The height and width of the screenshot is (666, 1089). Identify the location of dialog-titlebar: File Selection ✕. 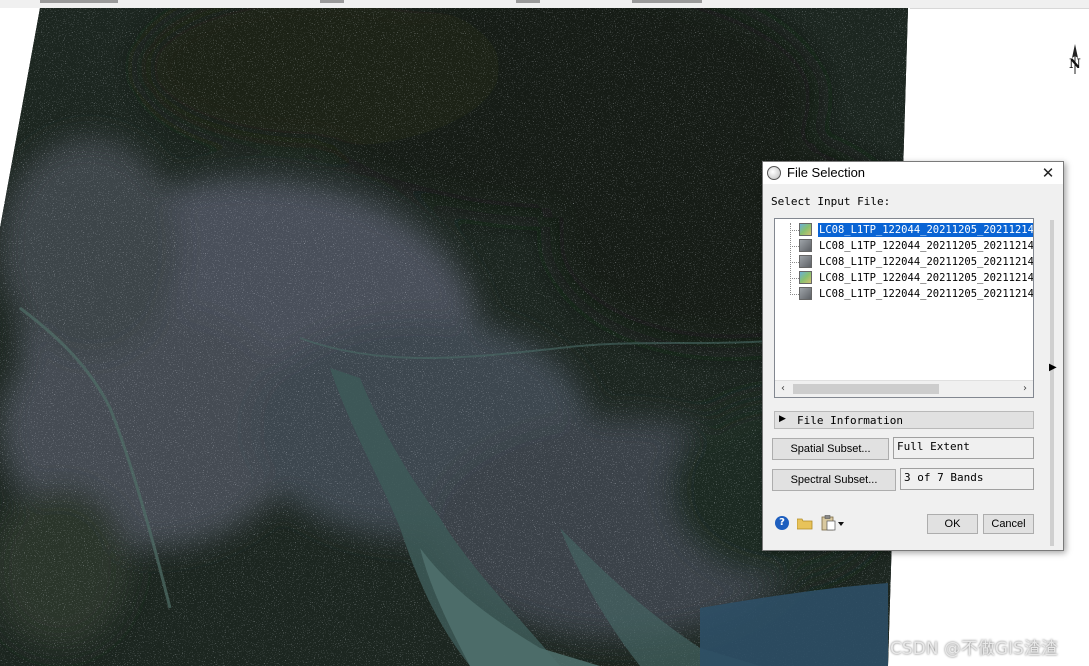
(913, 173).